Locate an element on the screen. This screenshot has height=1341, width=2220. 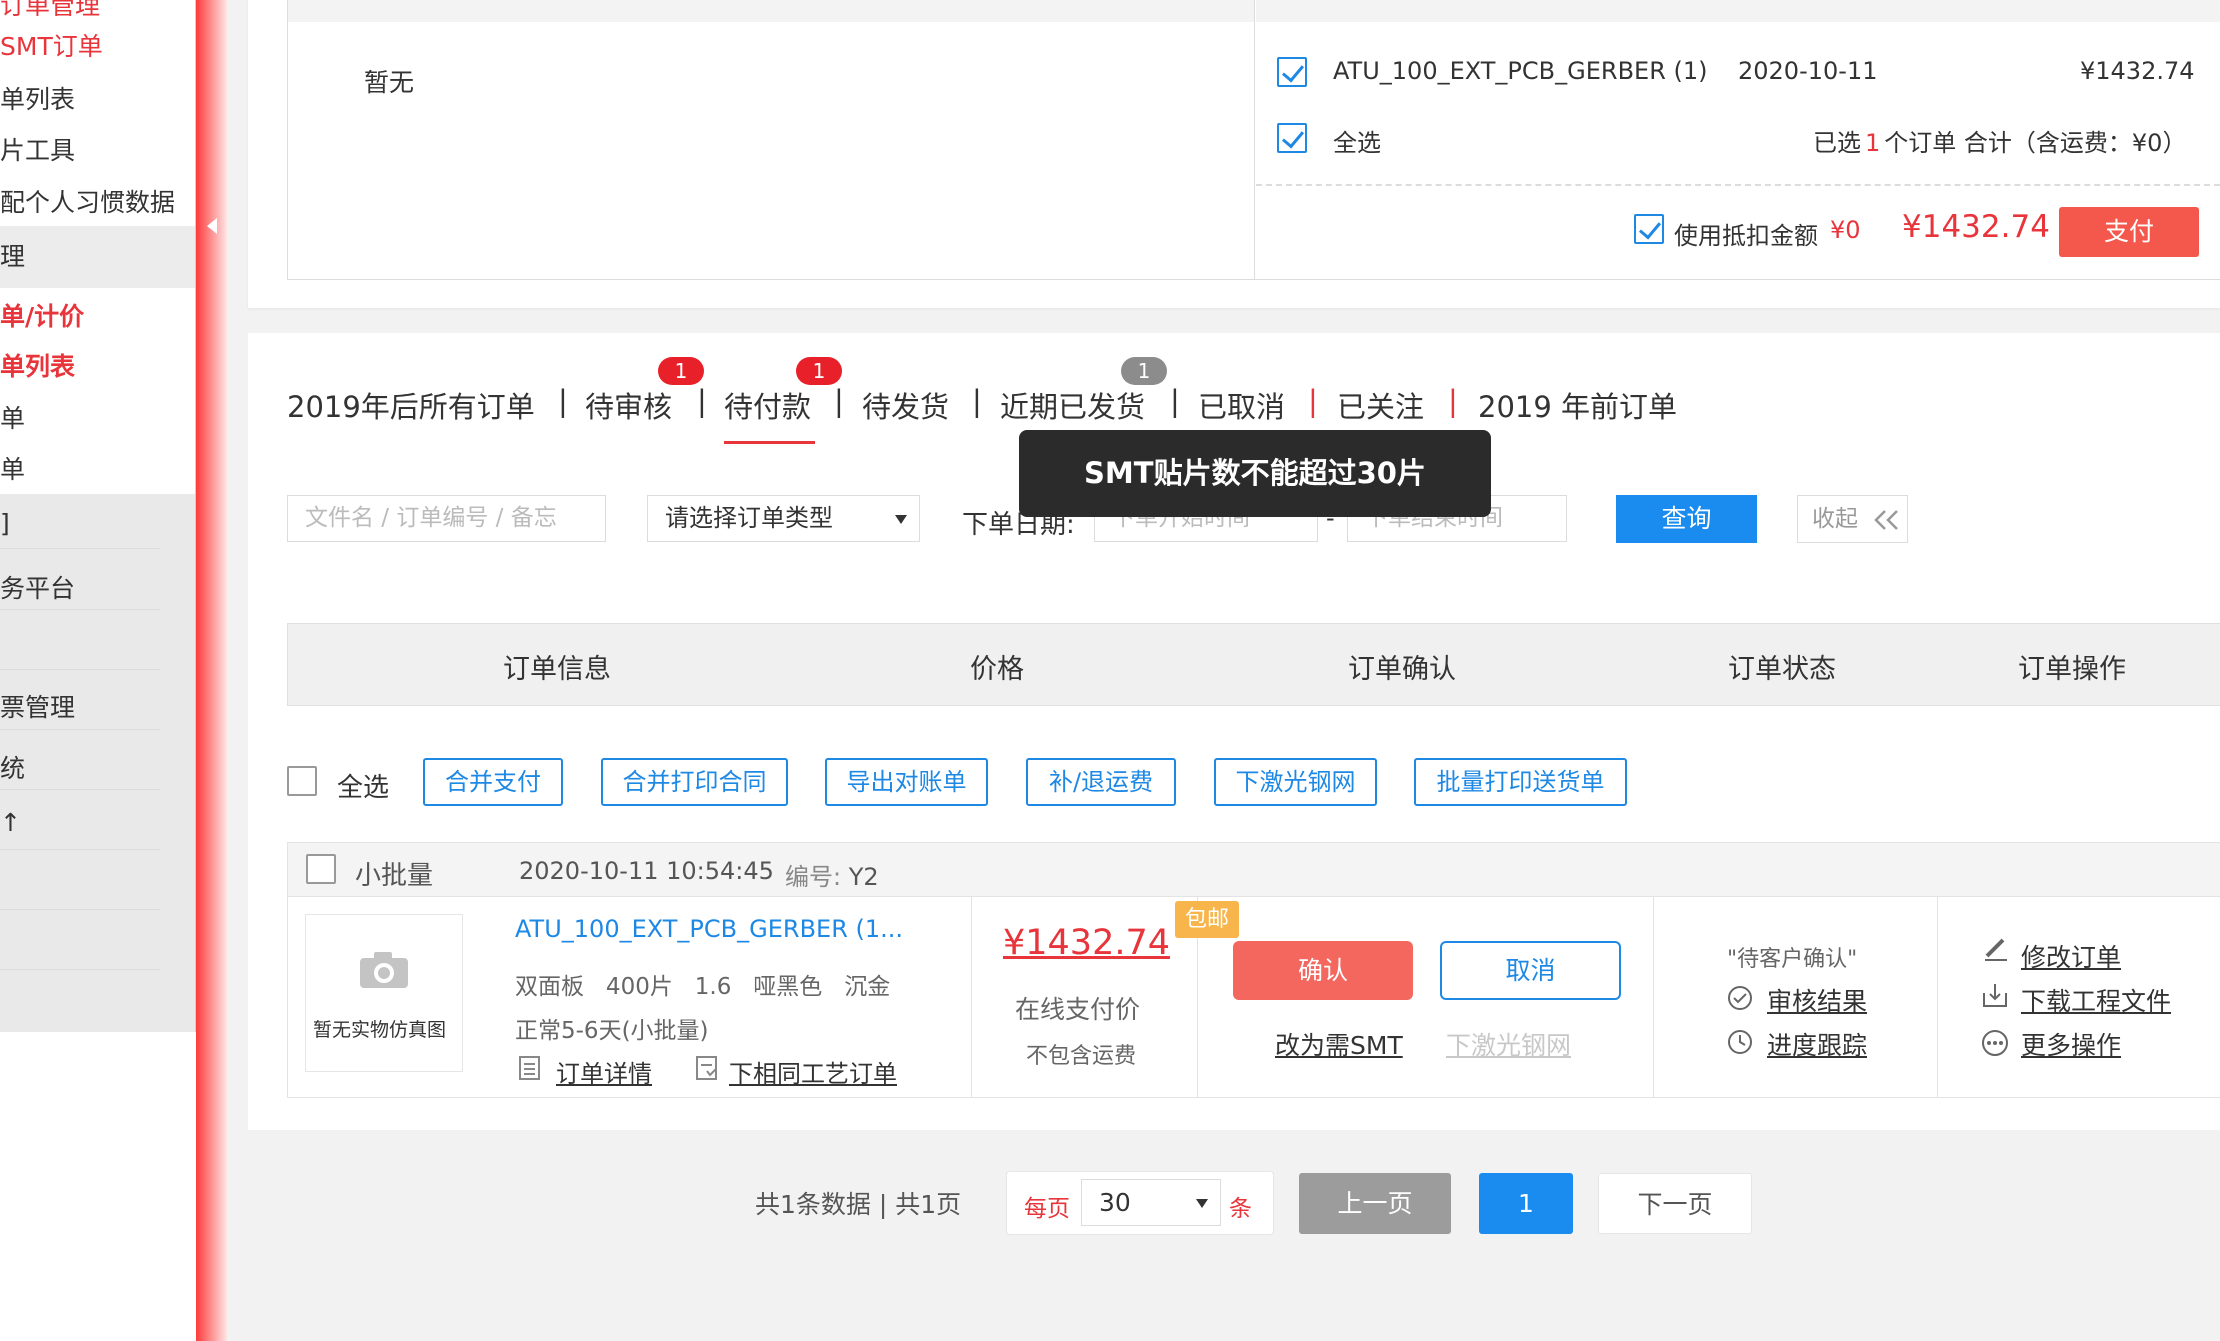
selected-item-name: ATU_100_EXT_PCB_GERBER (1) is located at coordinates (1520, 71).